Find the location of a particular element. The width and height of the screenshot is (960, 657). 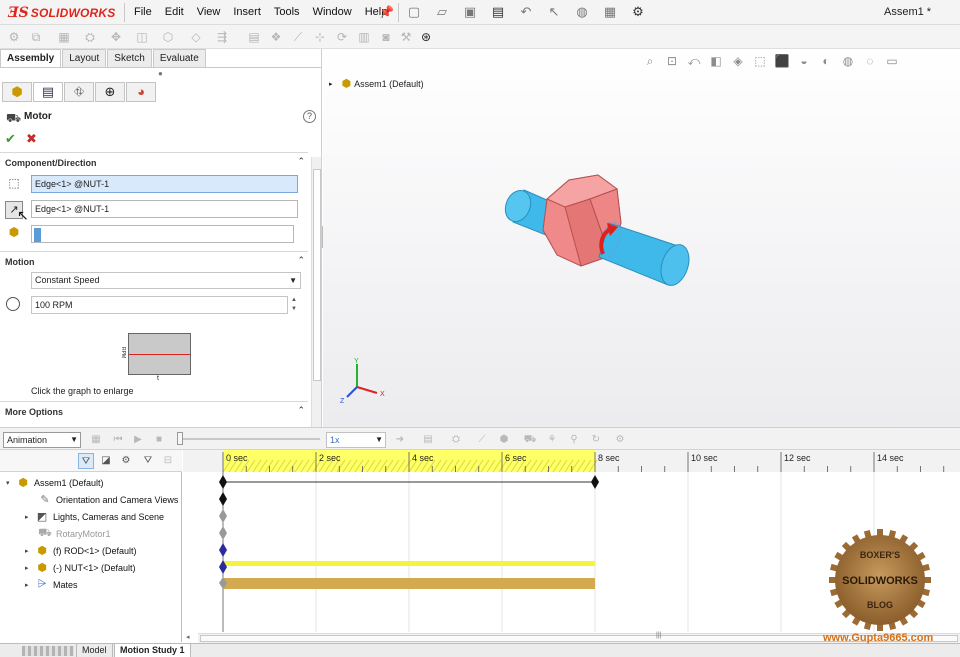

expand-icon: ▾ is located at coordinates (11, 483).